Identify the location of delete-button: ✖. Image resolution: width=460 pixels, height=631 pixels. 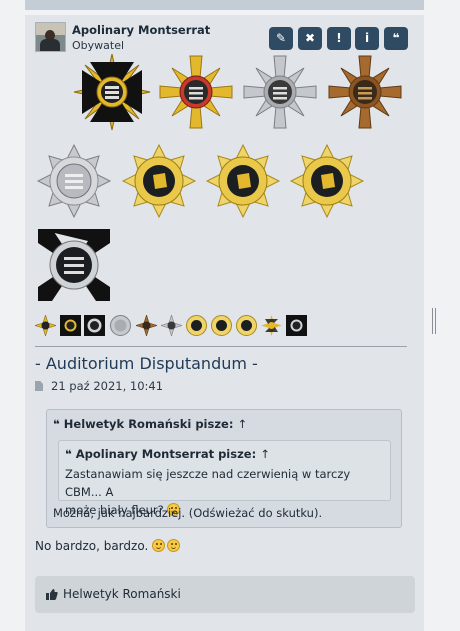
(310, 38).